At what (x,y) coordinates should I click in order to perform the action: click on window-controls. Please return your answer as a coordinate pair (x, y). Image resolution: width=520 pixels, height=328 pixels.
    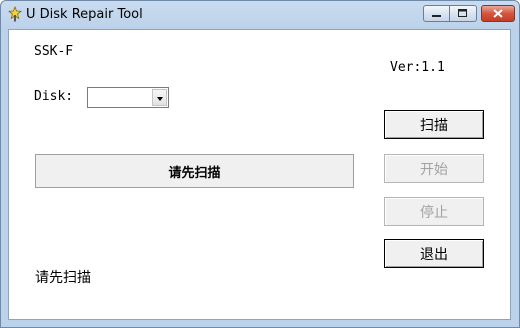
    Looking at the image, I should click on (450, 14).